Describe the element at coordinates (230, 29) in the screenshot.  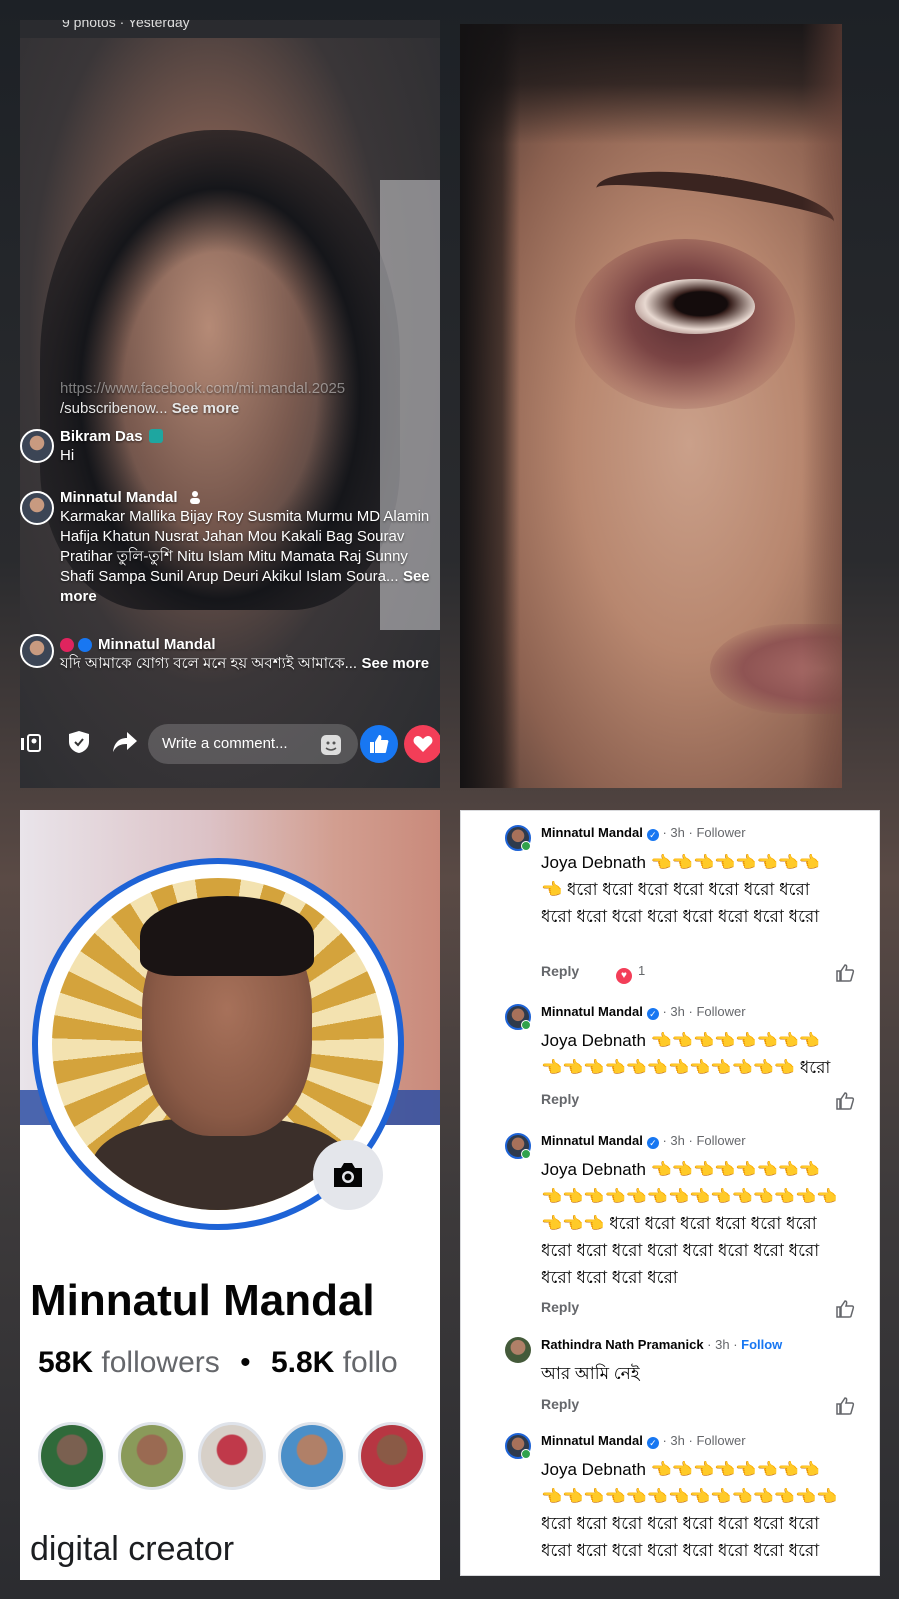
I see `photo-count-bar: 9 photos · Yesterday` at that location.